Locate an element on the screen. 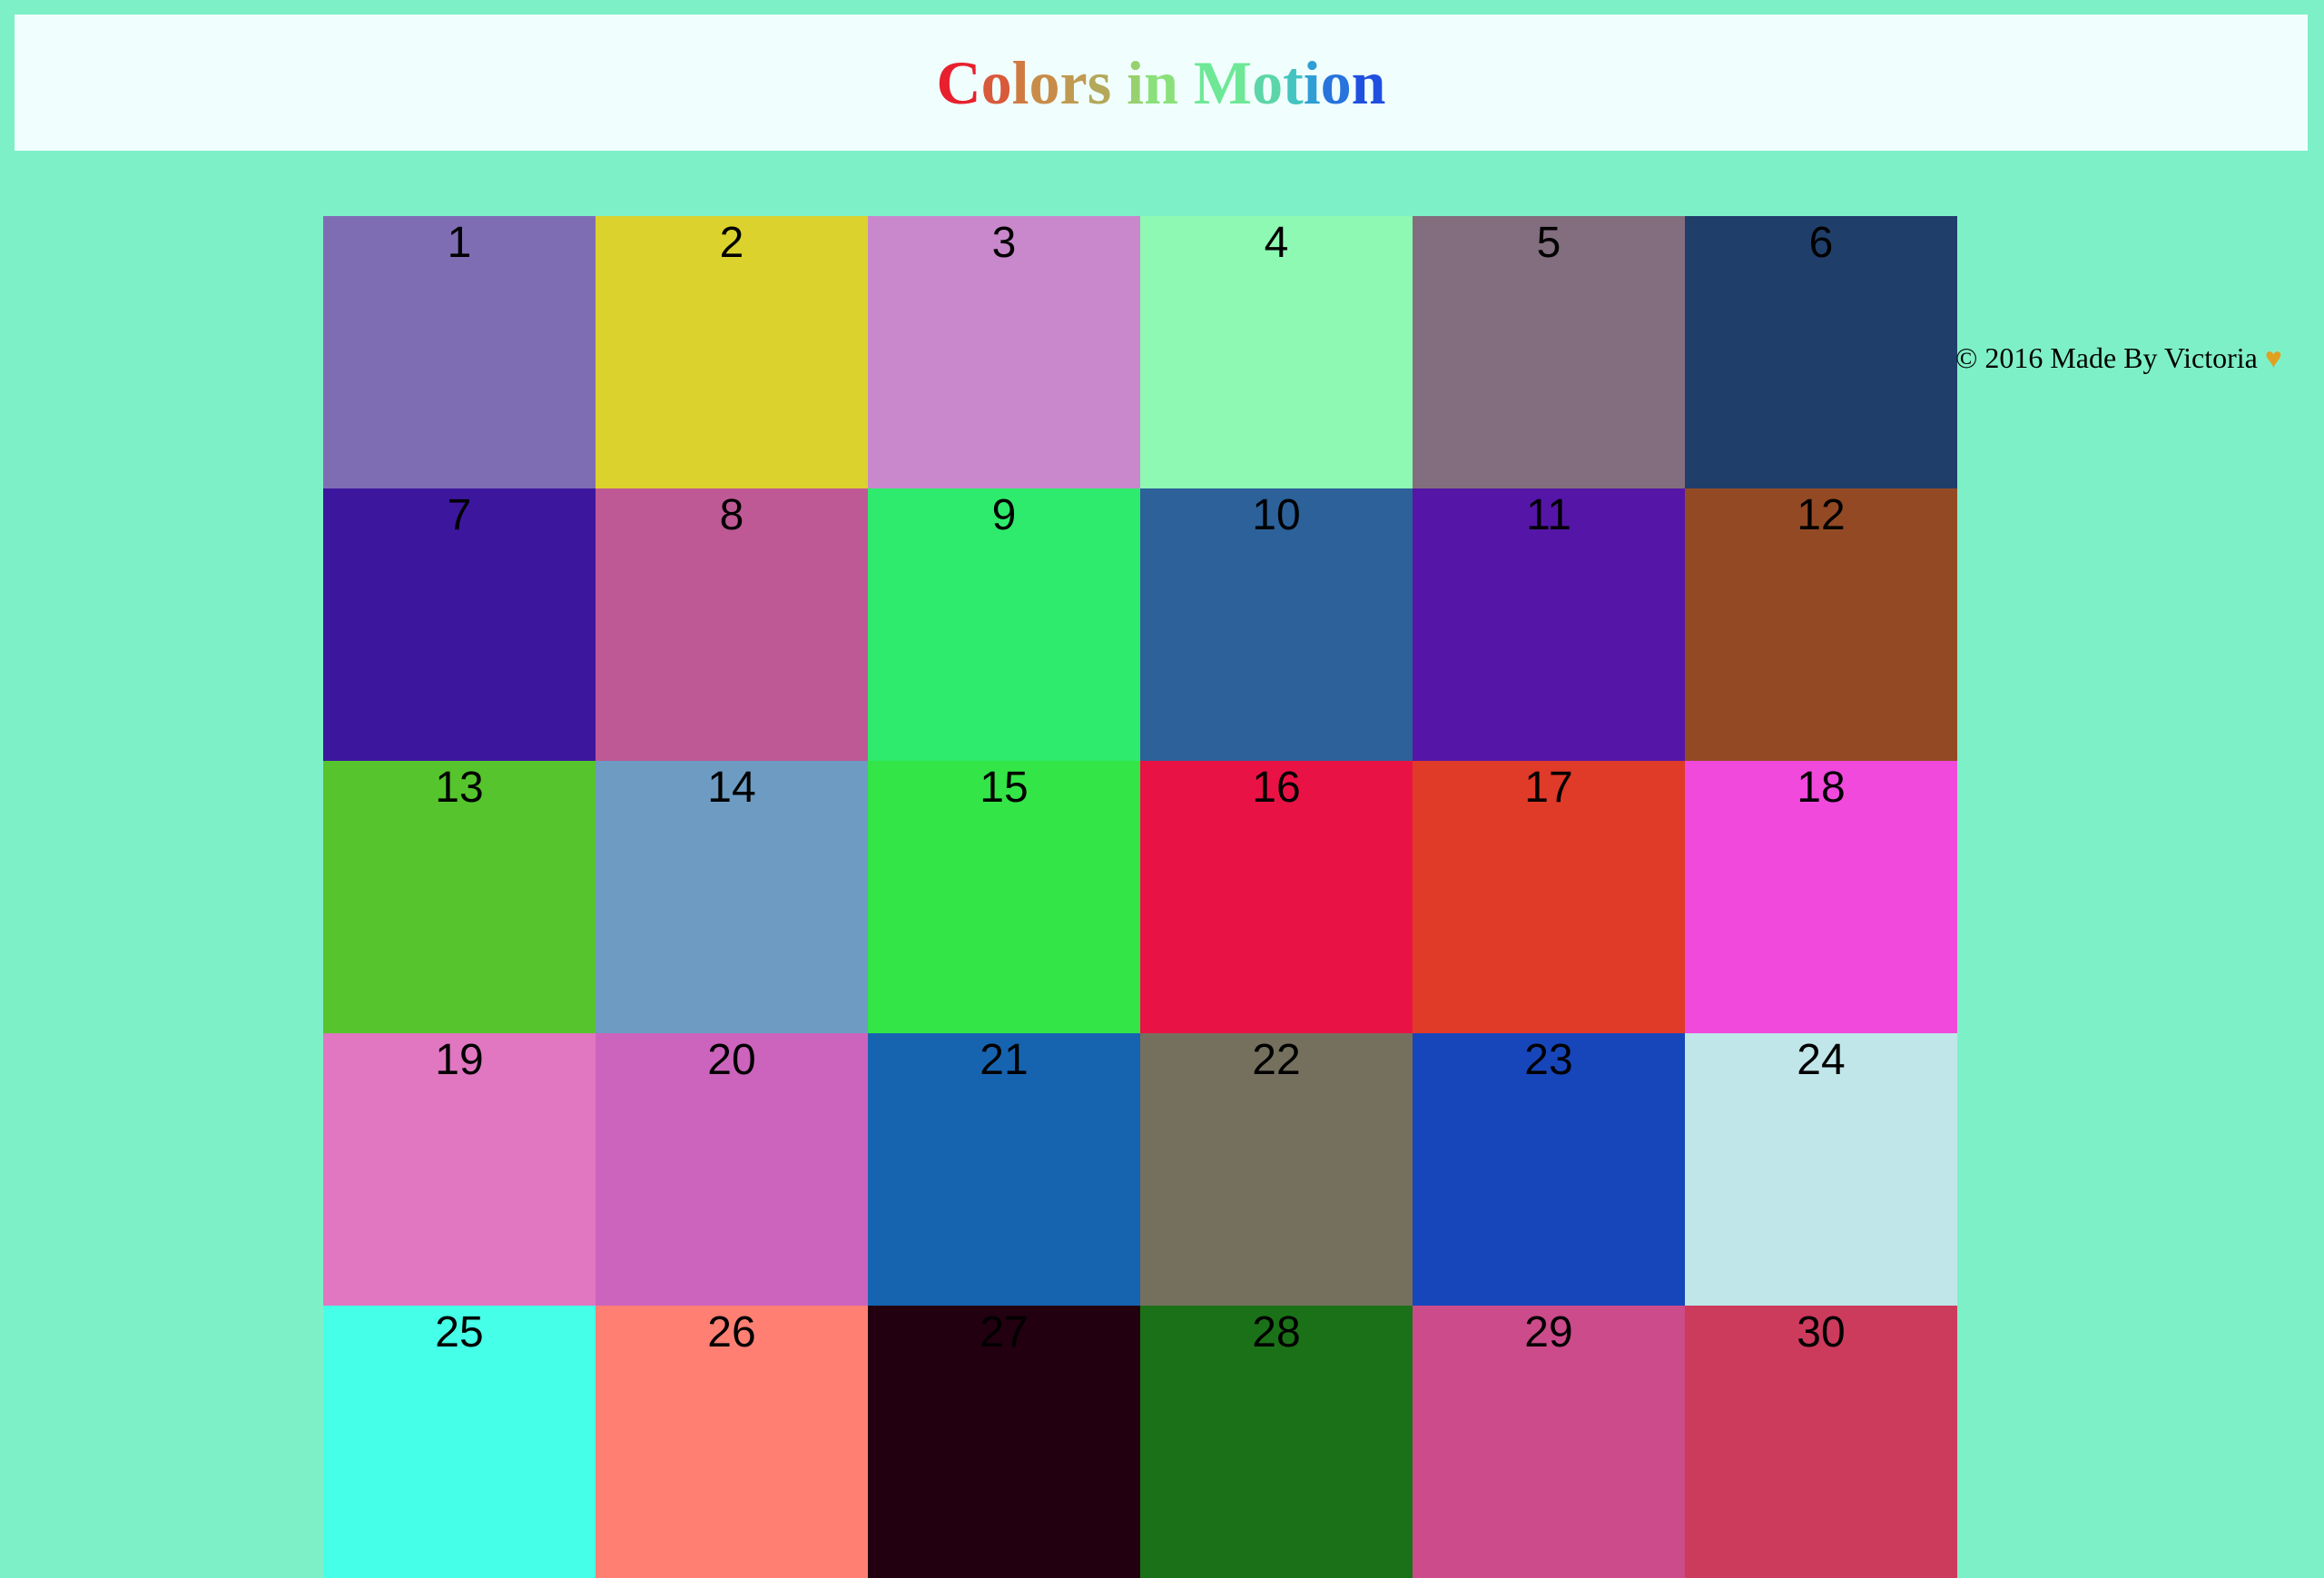 Image resolution: width=2324 pixels, height=1578 pixels. footer-credit: © 2016 Made By Victoria ♥ is located at coordinates (2118, 358).